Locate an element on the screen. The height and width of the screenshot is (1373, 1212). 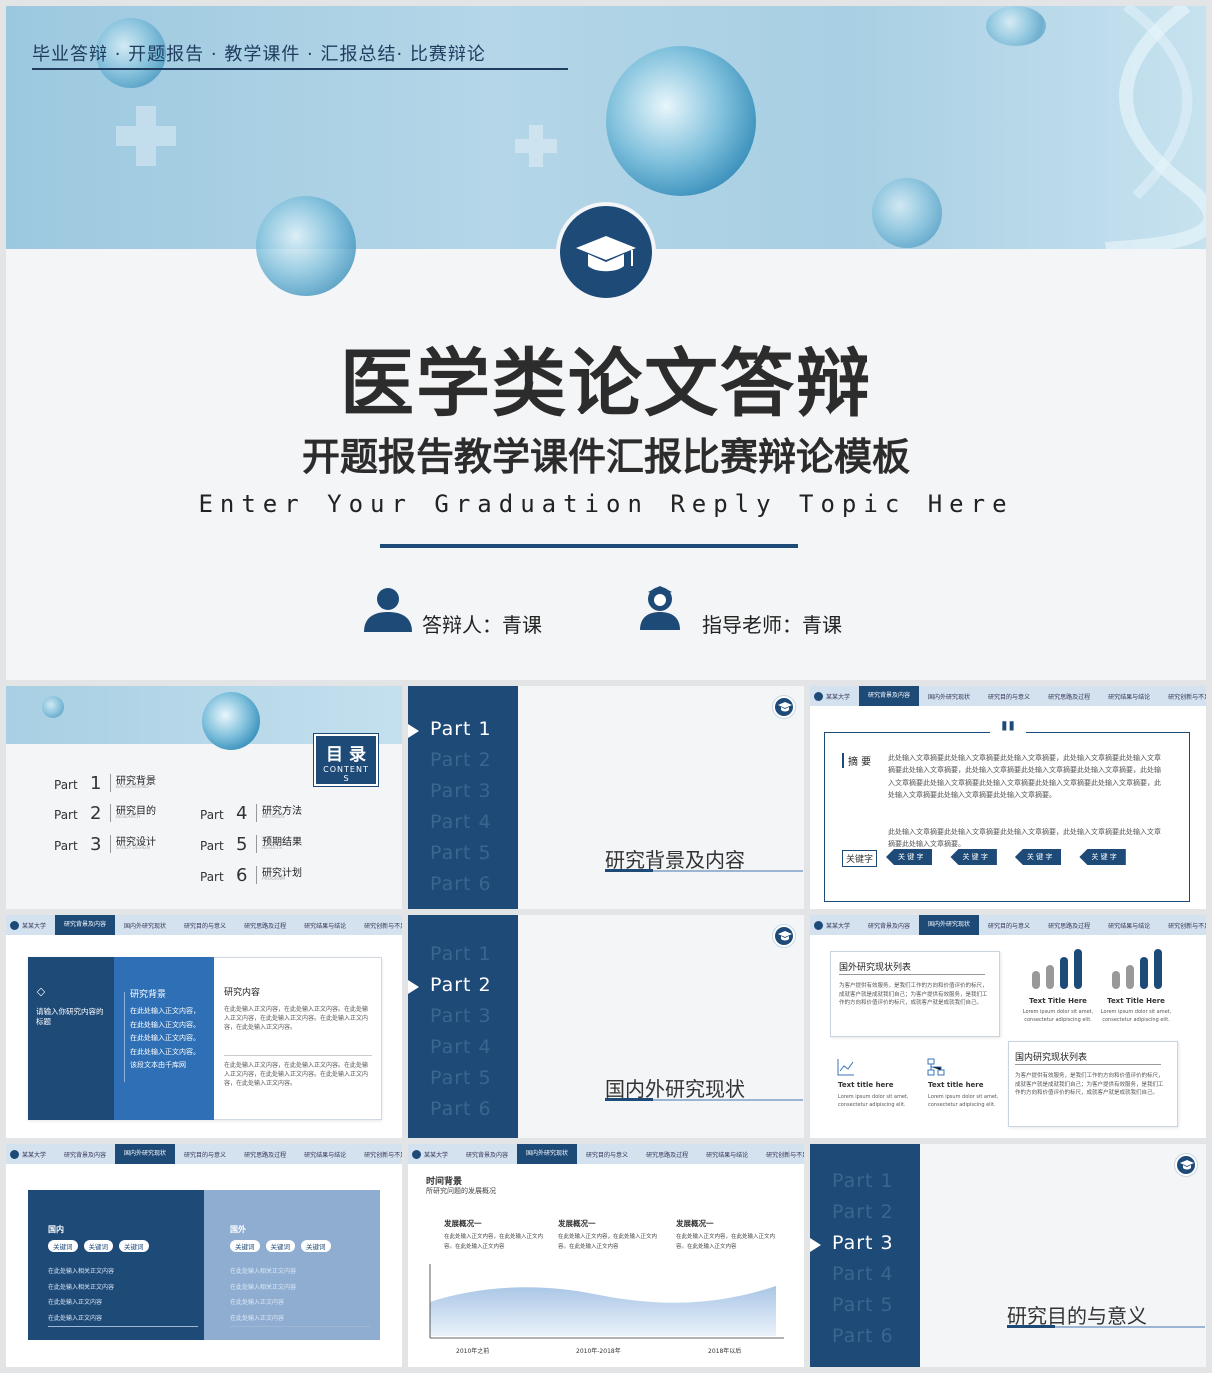
background-title: 研究背景 is located at coordinates (148, 995).